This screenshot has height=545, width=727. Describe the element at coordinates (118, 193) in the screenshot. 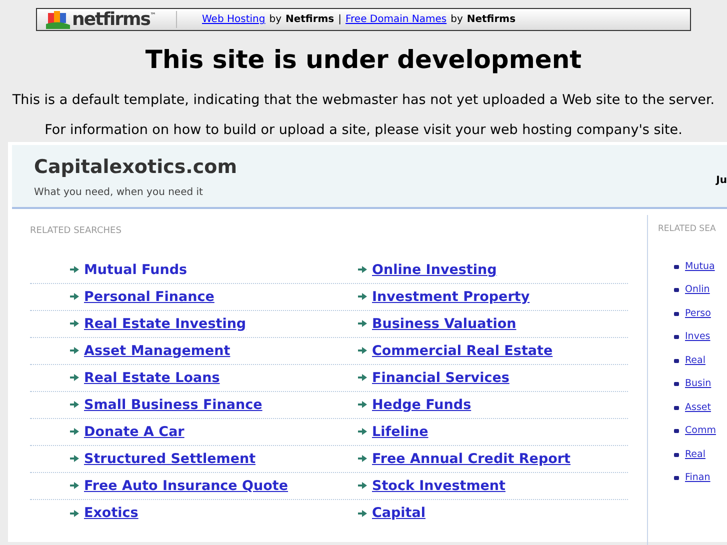

I see `site-tagline: What you need, when you need it` at that location.